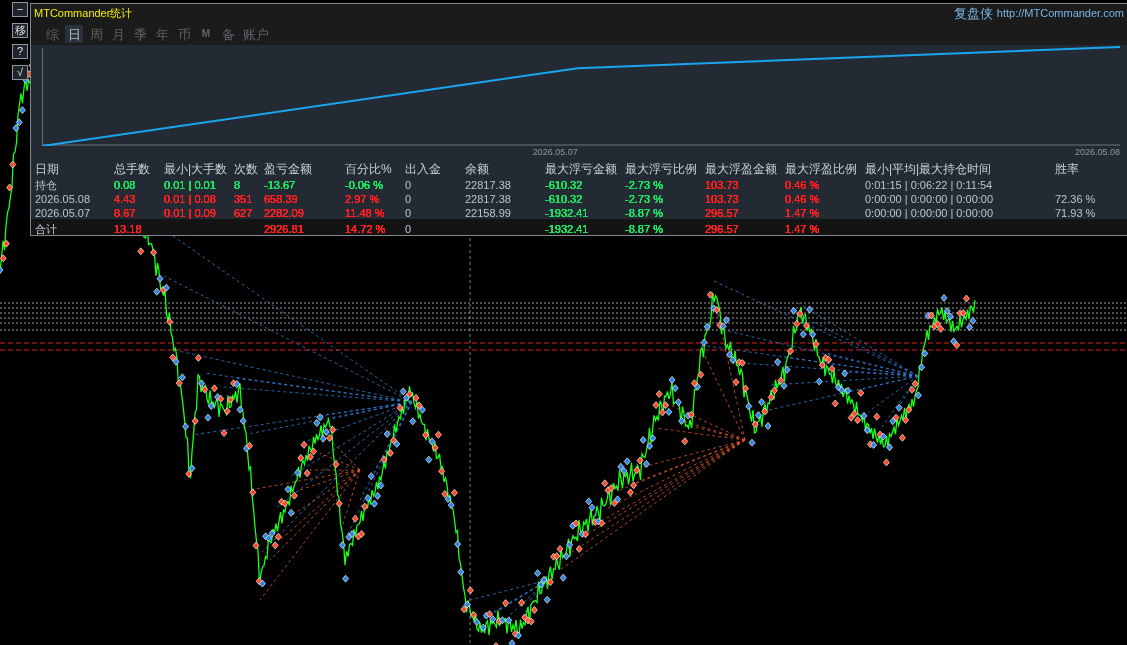 This screenshot has width=1127, height=645. I want to click on axis-date-label: 2026.05.08, so click(1097, 152).